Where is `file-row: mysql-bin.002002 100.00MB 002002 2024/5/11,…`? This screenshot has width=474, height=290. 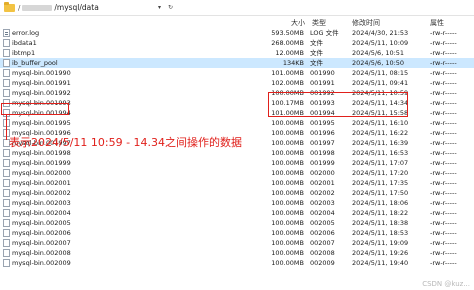
file-row: mysql-bin.002002 100.00MB 002002 2024/5/11,… is located at coordinates (237, 193).